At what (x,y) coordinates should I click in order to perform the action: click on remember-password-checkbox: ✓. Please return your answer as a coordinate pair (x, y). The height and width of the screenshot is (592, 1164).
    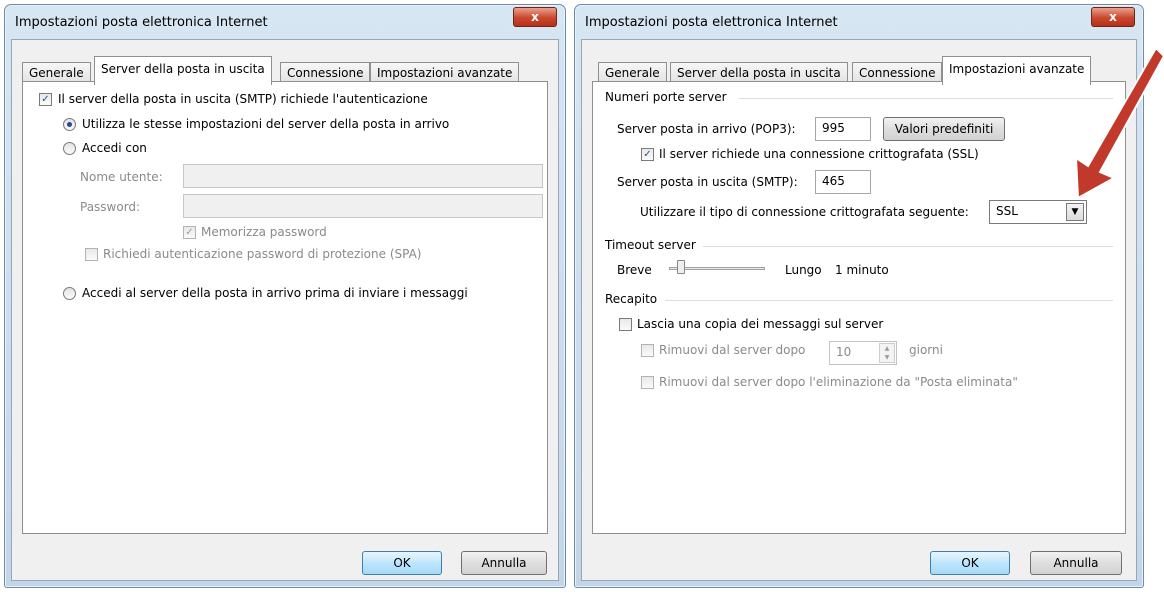
    Looking at the image, I should click on (189, 232).